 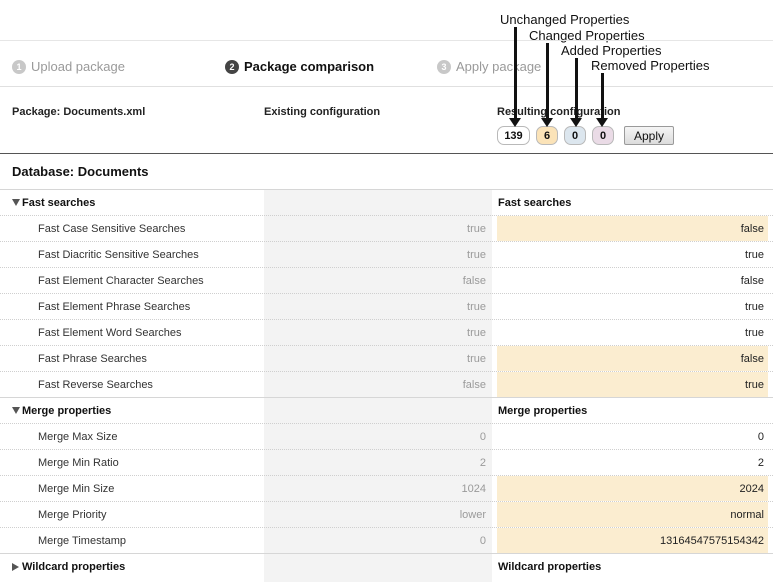 What do you see at coordinates (114, 306) in the screenshot?
I see `property-name: Fast Element Phrase Searches` at bounding box center [114, 306].